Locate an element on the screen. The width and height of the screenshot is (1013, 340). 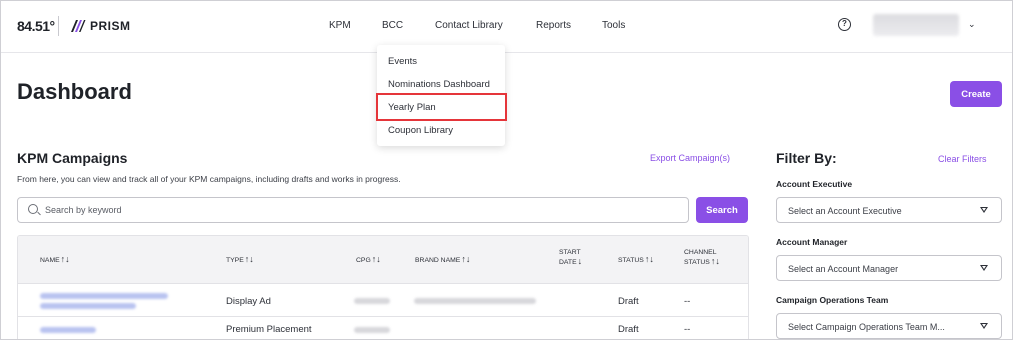
select-placeholder: Select an Account Manager is located at coordinates (843, 269).